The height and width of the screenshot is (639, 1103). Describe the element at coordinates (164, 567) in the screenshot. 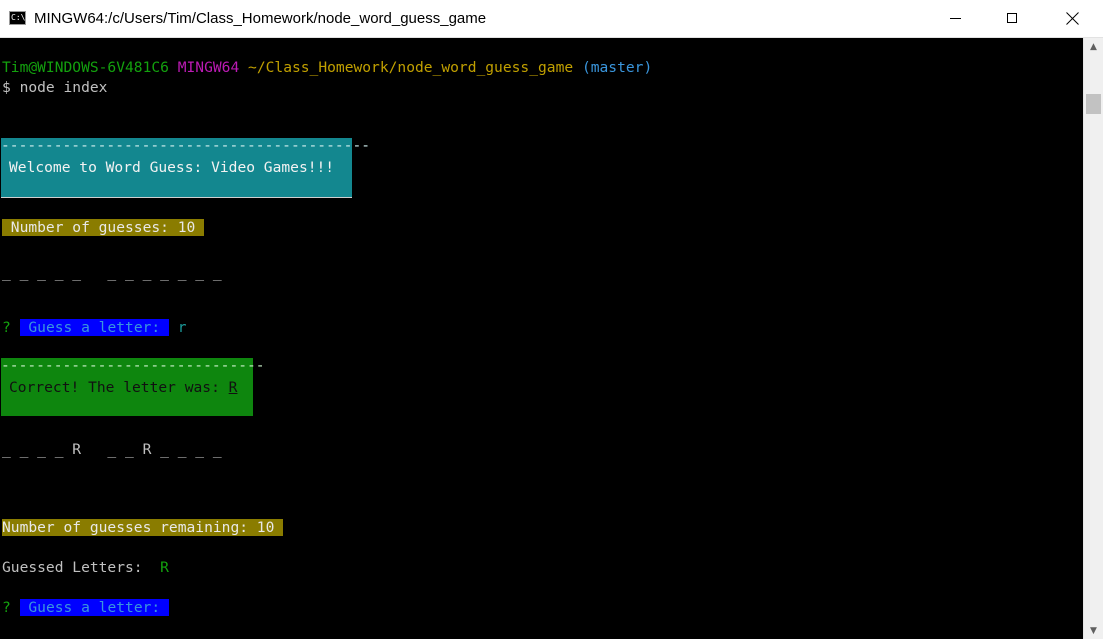

I see `guessed-letters-value: R` at that location.